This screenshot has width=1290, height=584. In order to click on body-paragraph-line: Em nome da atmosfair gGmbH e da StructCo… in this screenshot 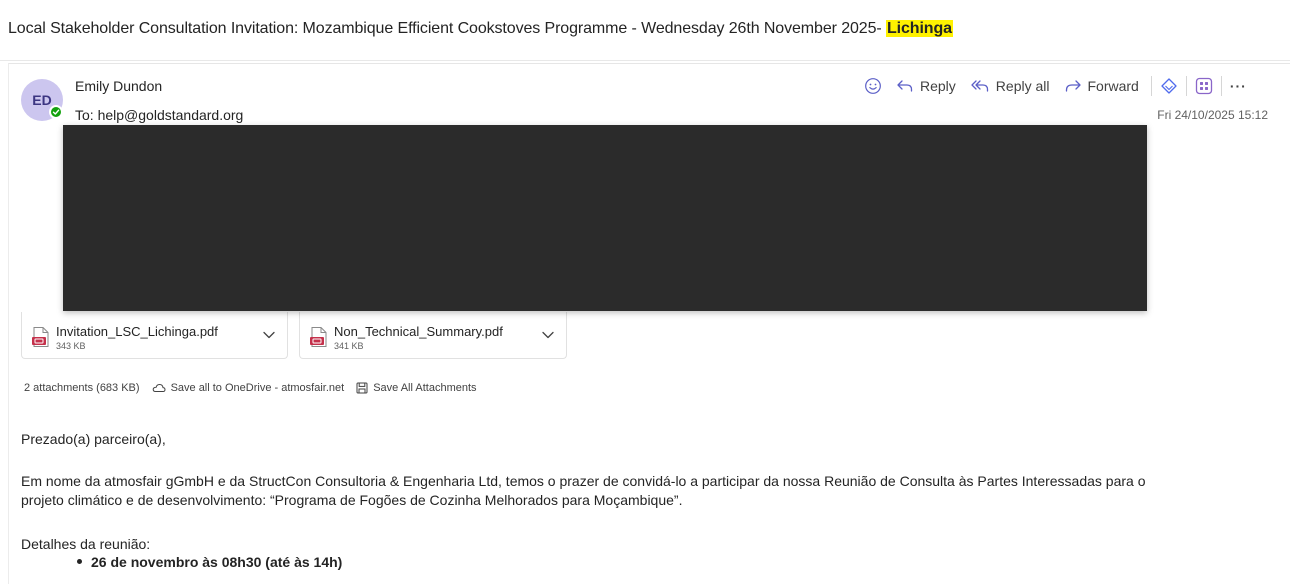, I will do `click(583, 481)`.